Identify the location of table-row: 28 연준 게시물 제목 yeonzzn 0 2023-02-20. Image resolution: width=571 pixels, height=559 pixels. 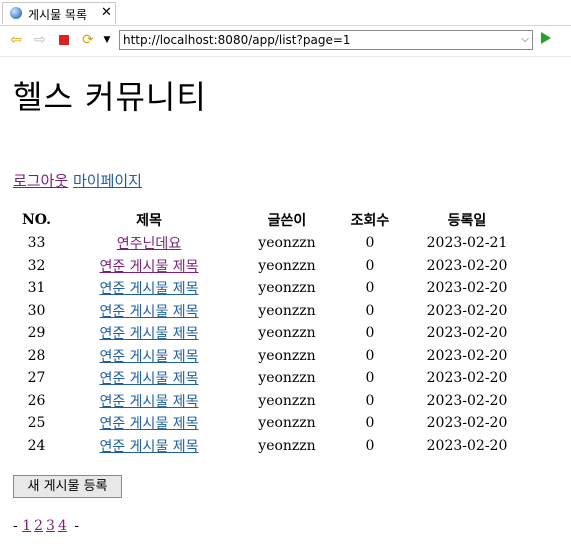
(271, 356).